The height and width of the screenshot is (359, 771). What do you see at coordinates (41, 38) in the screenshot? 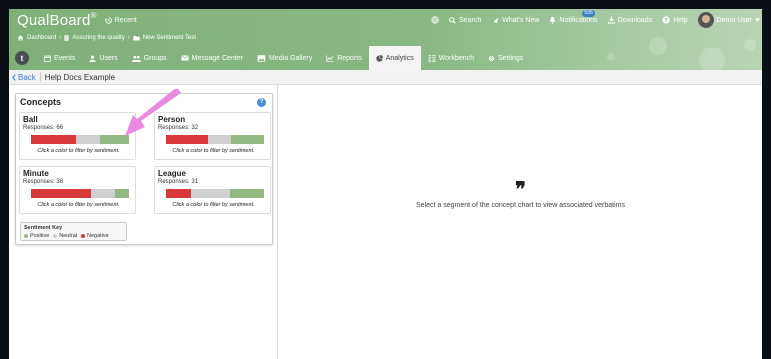
I see `breadcrumb-dashboard: Dashboard` at bounding box center [41, 38].